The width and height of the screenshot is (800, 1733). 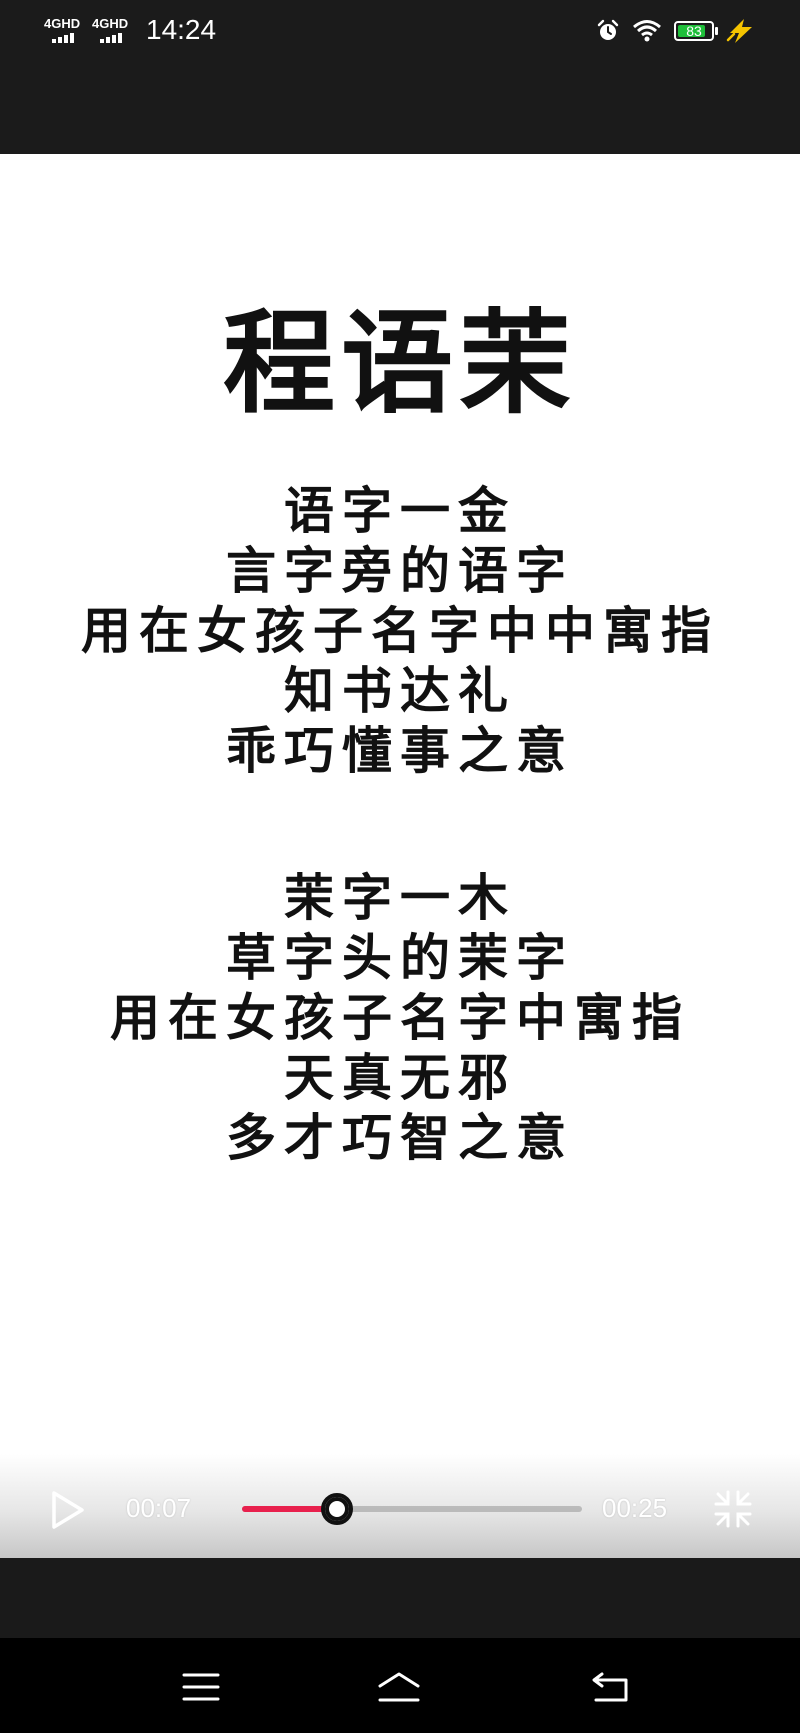 What do you see at coordinates (733, 1509) in the screenshot?
I see `fullscreen-exit-icon` at bounding box center [733, 1509].